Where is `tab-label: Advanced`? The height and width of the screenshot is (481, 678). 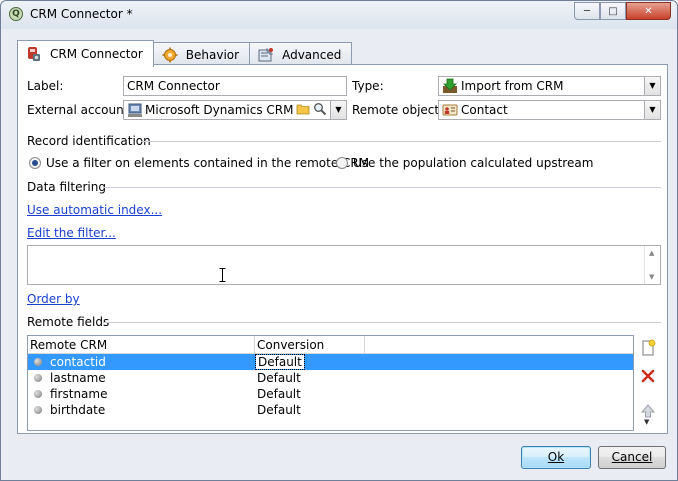 tab-label: Advanced is located at coordinates (312, 54).